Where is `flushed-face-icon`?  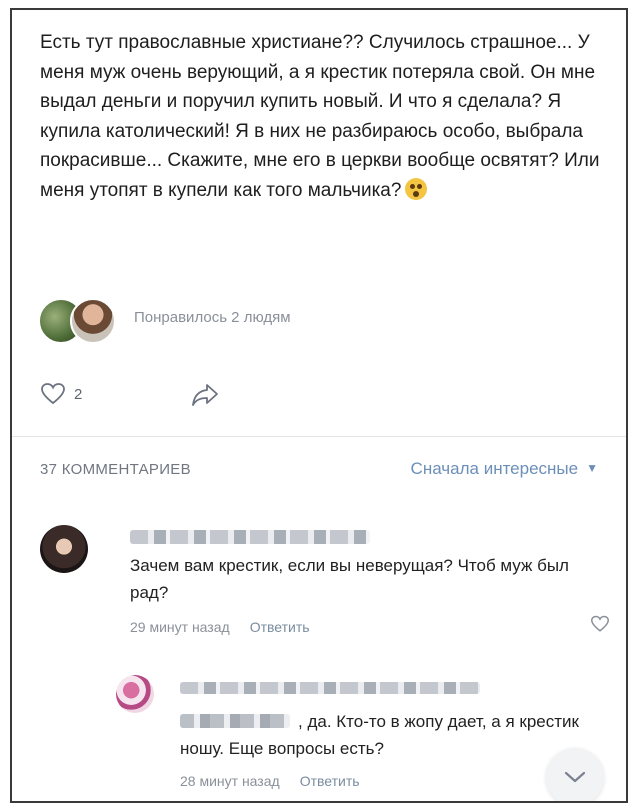 flushed-face-icon is located at coordinates (416, 188).